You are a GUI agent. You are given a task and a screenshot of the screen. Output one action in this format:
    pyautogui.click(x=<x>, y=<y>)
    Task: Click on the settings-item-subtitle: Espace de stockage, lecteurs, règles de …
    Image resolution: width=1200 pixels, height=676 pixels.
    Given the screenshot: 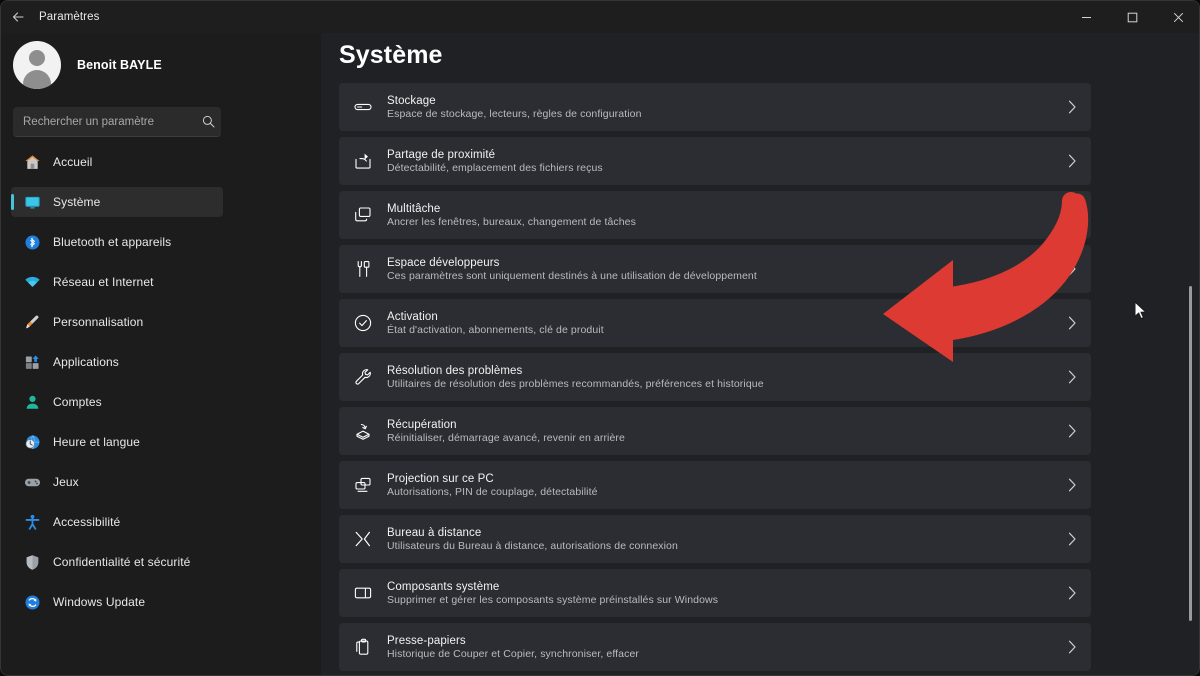 What is the action you would take?
    pyautogui.click(x=514, y=113)
    